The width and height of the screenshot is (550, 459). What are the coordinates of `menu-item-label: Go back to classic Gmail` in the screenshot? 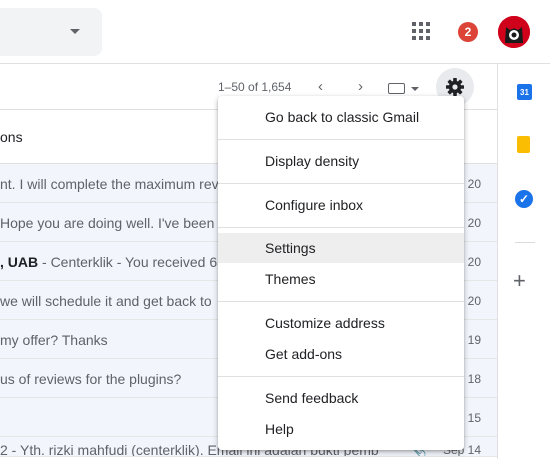 It's located at (342, 117).